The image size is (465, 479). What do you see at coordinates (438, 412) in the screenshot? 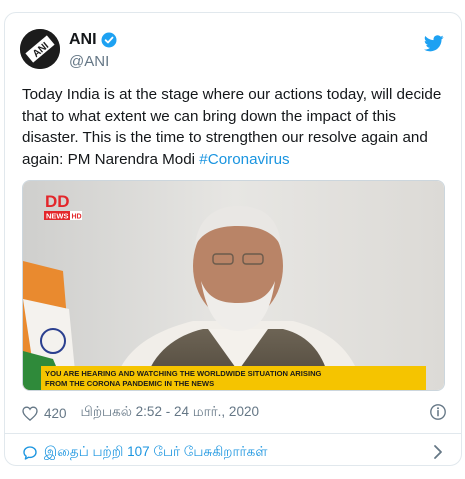
I see `info-icon` at bounding box center [438, 412].